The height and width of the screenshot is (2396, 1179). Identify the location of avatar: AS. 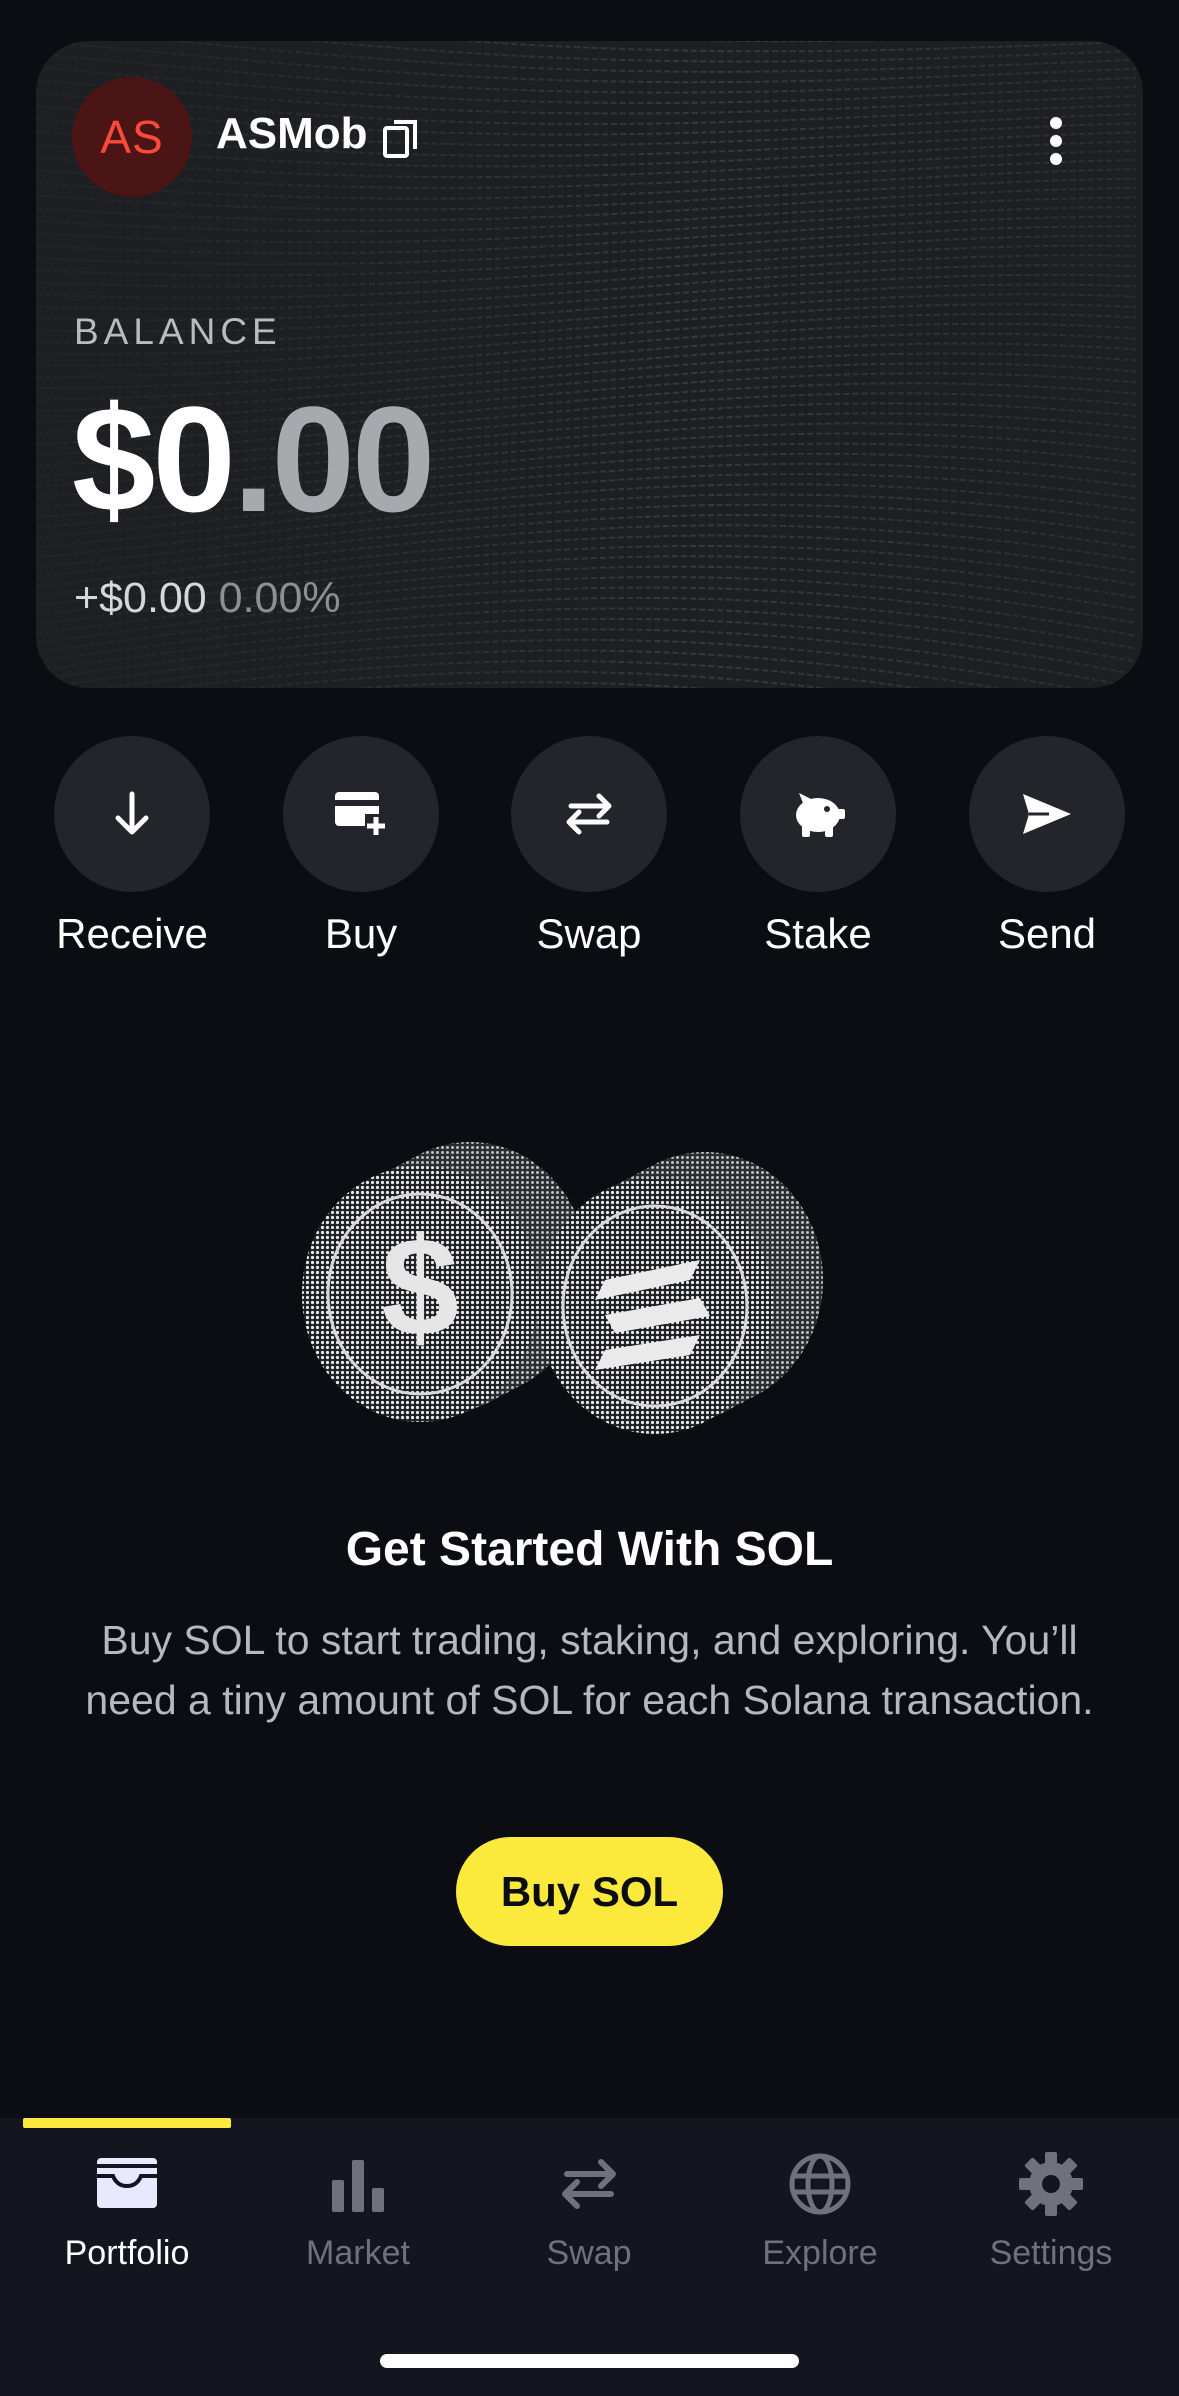
(132, 137).